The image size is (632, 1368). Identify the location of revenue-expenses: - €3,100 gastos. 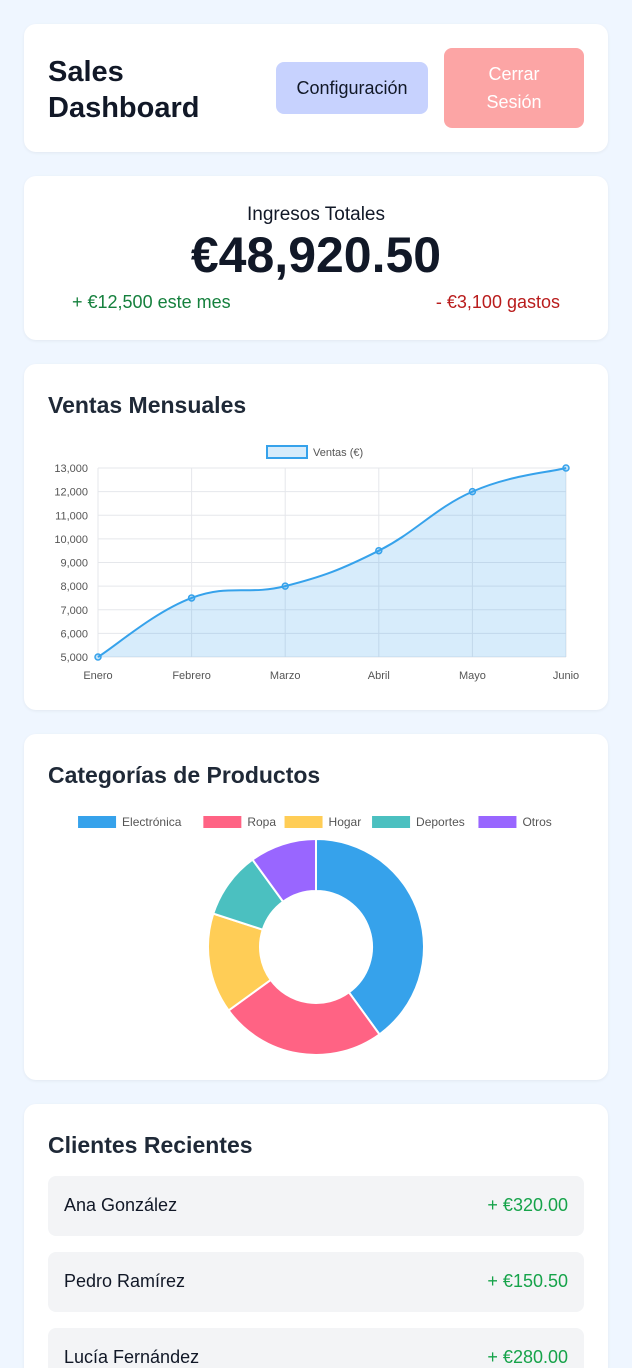
(497, 302).